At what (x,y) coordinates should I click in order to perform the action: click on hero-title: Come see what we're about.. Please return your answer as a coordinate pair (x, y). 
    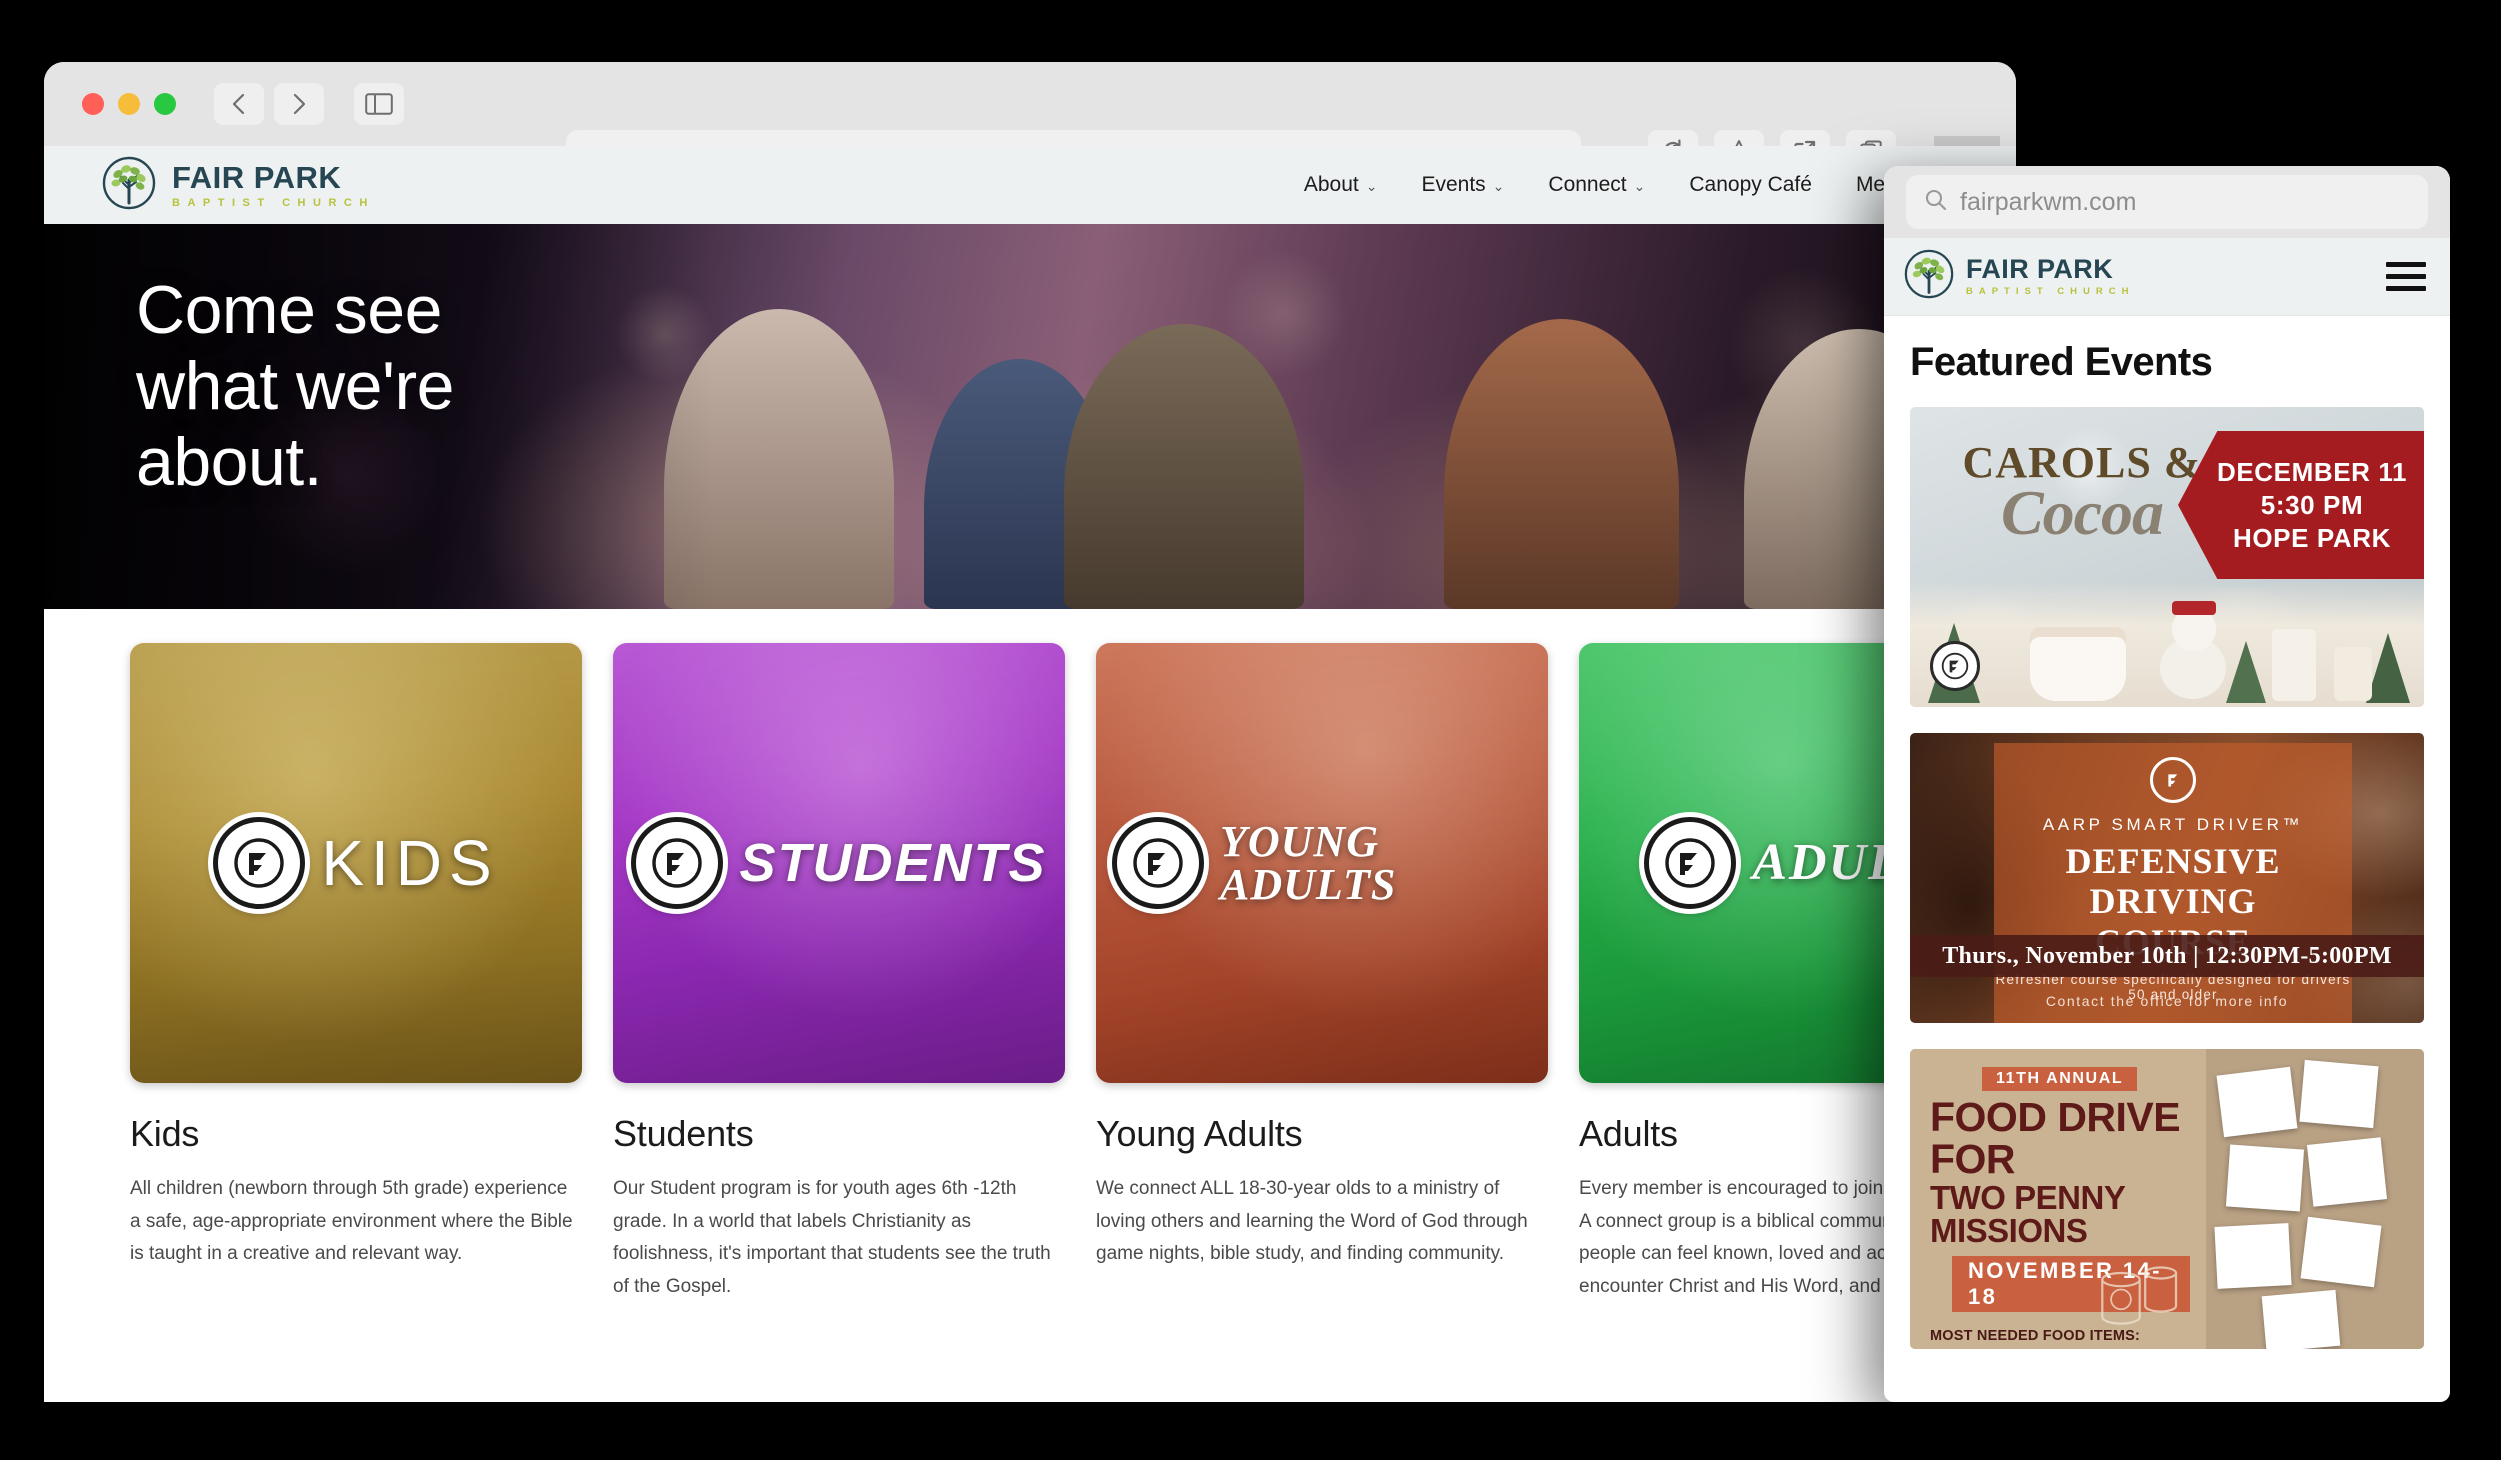
    Looking at the image, I should click on (295, 386).